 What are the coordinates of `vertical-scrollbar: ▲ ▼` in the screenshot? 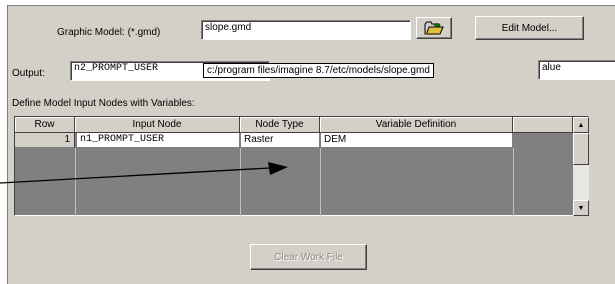 It's located at (581, 166).